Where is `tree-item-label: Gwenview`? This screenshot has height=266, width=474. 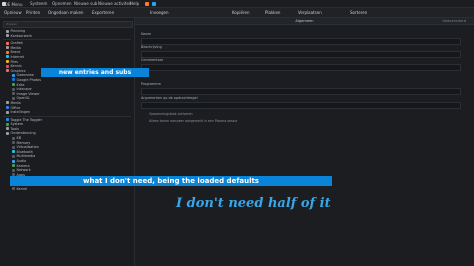 tree-item-label: Gwenview is located at coordinates (25, 75).